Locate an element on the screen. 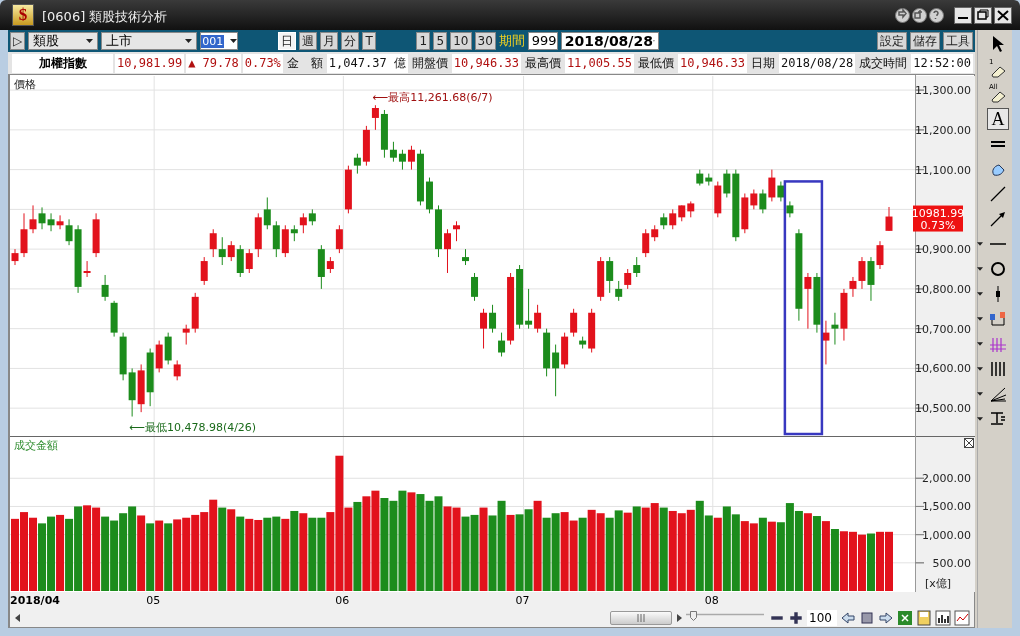 This screenshot has height=636, width=1020. period-field: 999 is located at coordinates (542, 41).